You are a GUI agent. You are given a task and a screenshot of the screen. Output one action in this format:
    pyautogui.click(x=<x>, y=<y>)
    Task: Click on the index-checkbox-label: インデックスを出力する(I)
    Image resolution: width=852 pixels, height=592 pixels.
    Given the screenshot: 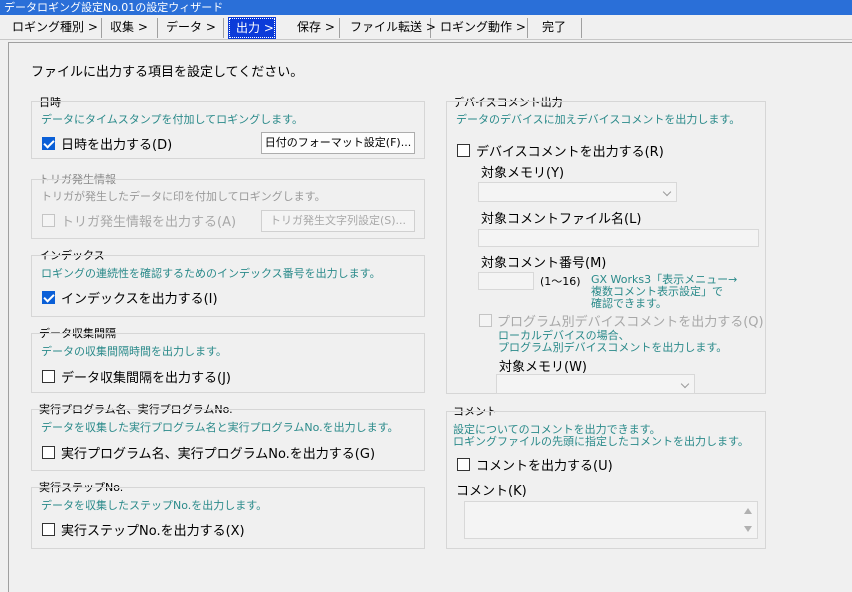 What is the action you would take?
    pyautogui.click(x=139, y=297)
    